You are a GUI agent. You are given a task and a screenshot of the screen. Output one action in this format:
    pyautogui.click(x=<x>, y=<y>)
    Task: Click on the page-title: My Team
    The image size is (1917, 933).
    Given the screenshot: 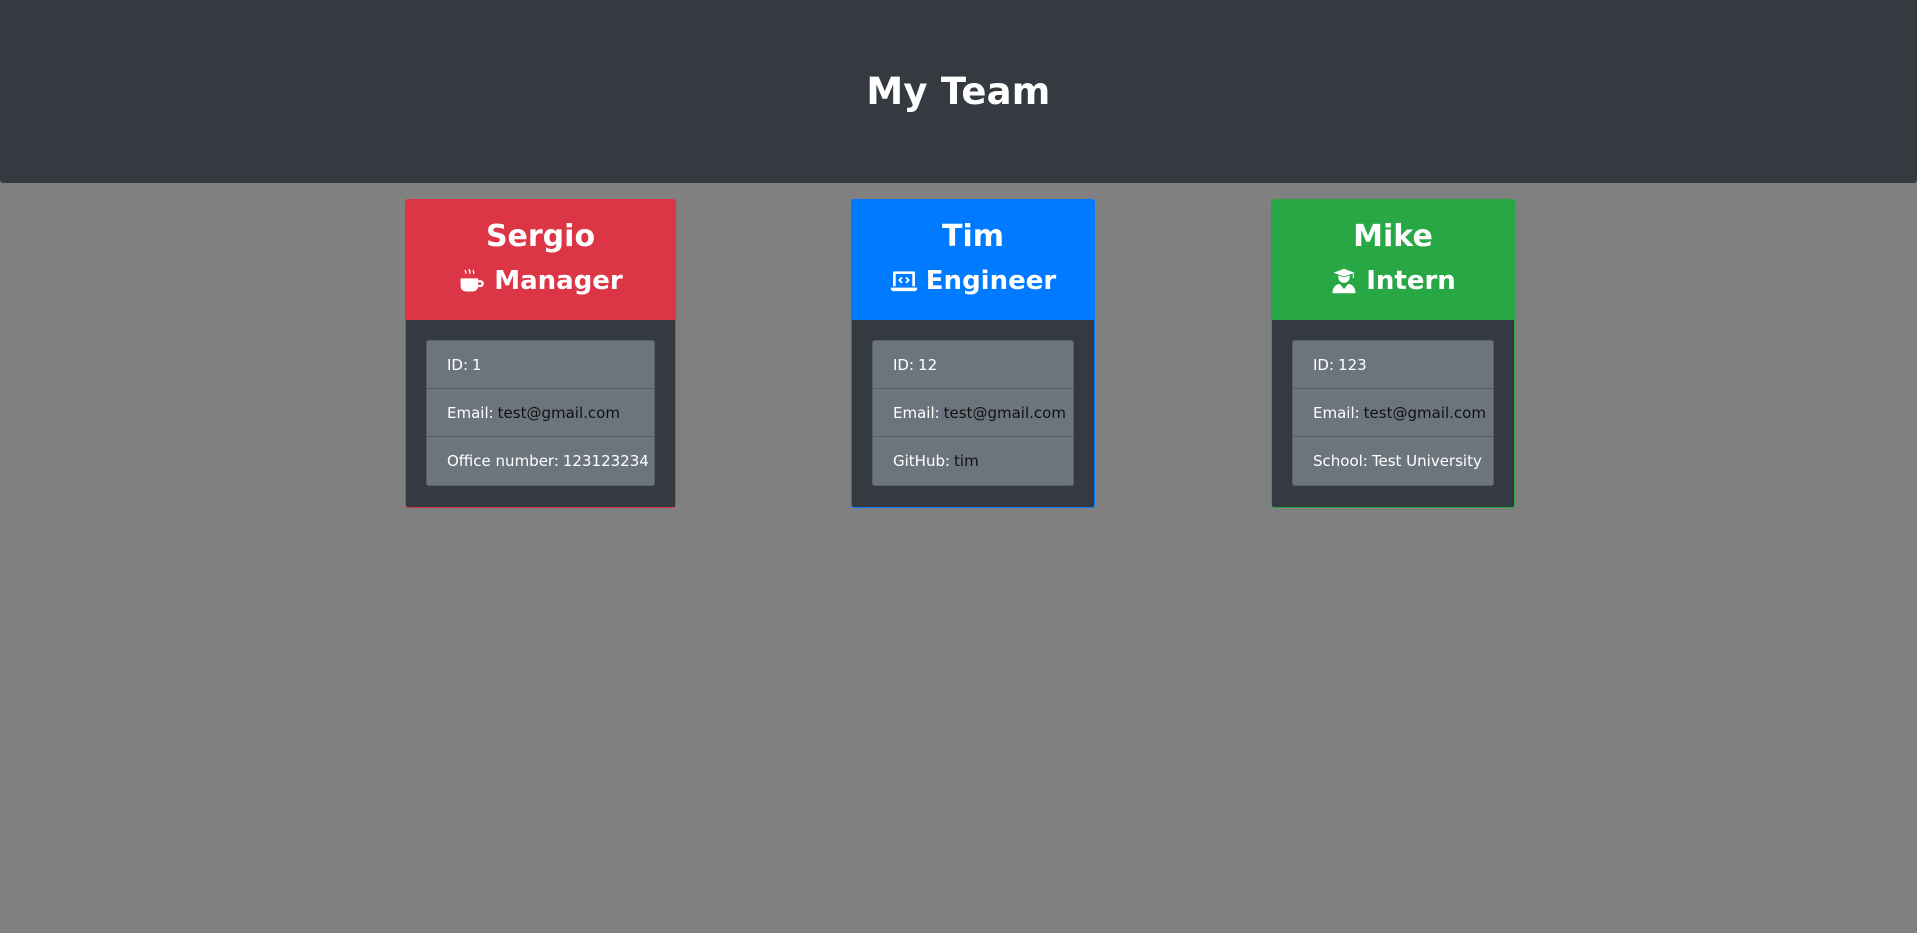 What is the action you would take?
    pyautogui.click(x=958, y=91)
    